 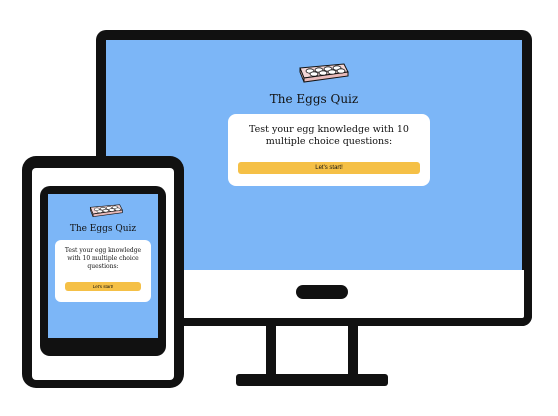 I want to click on monitor-stand-base, so click(x=312, y=380).